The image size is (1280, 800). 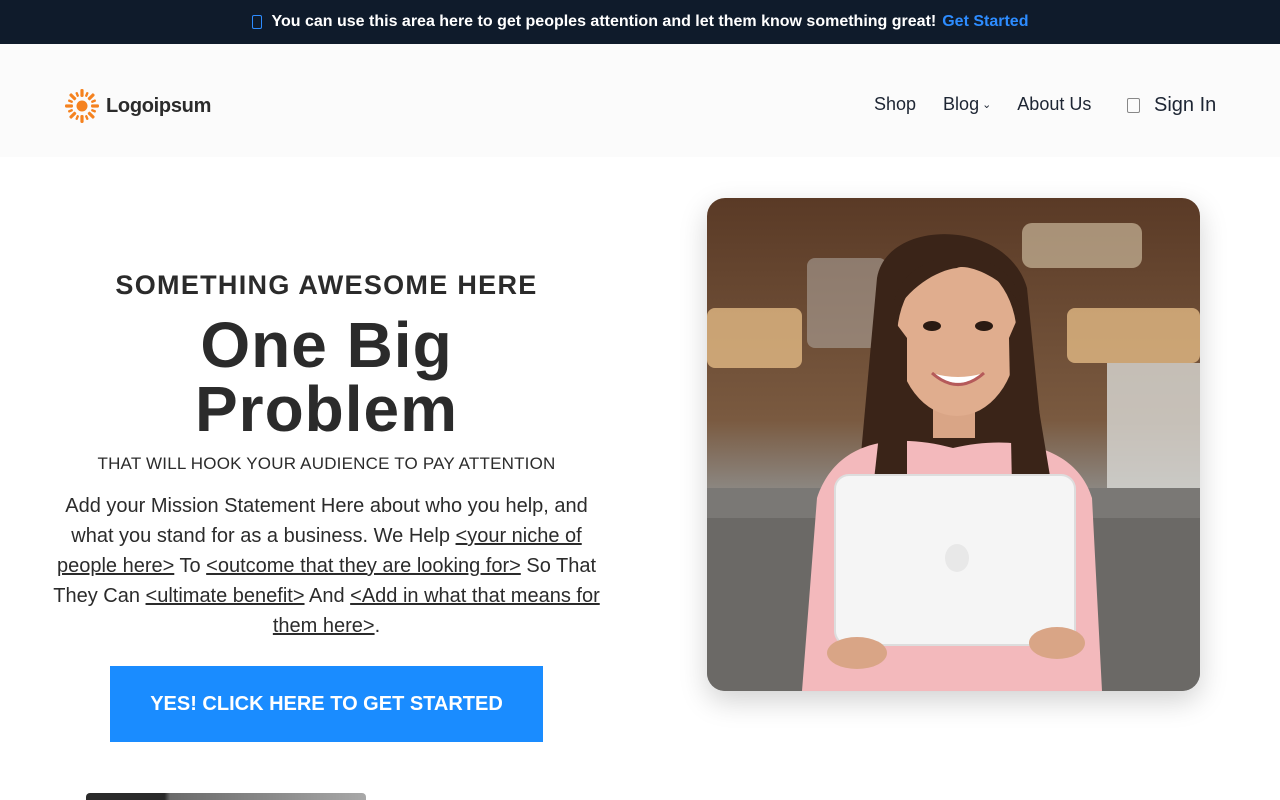 What do you see at coordinates (82, 106) in the screenshot?
I see `sun-logo-icon` at bounding box center [82, 106].